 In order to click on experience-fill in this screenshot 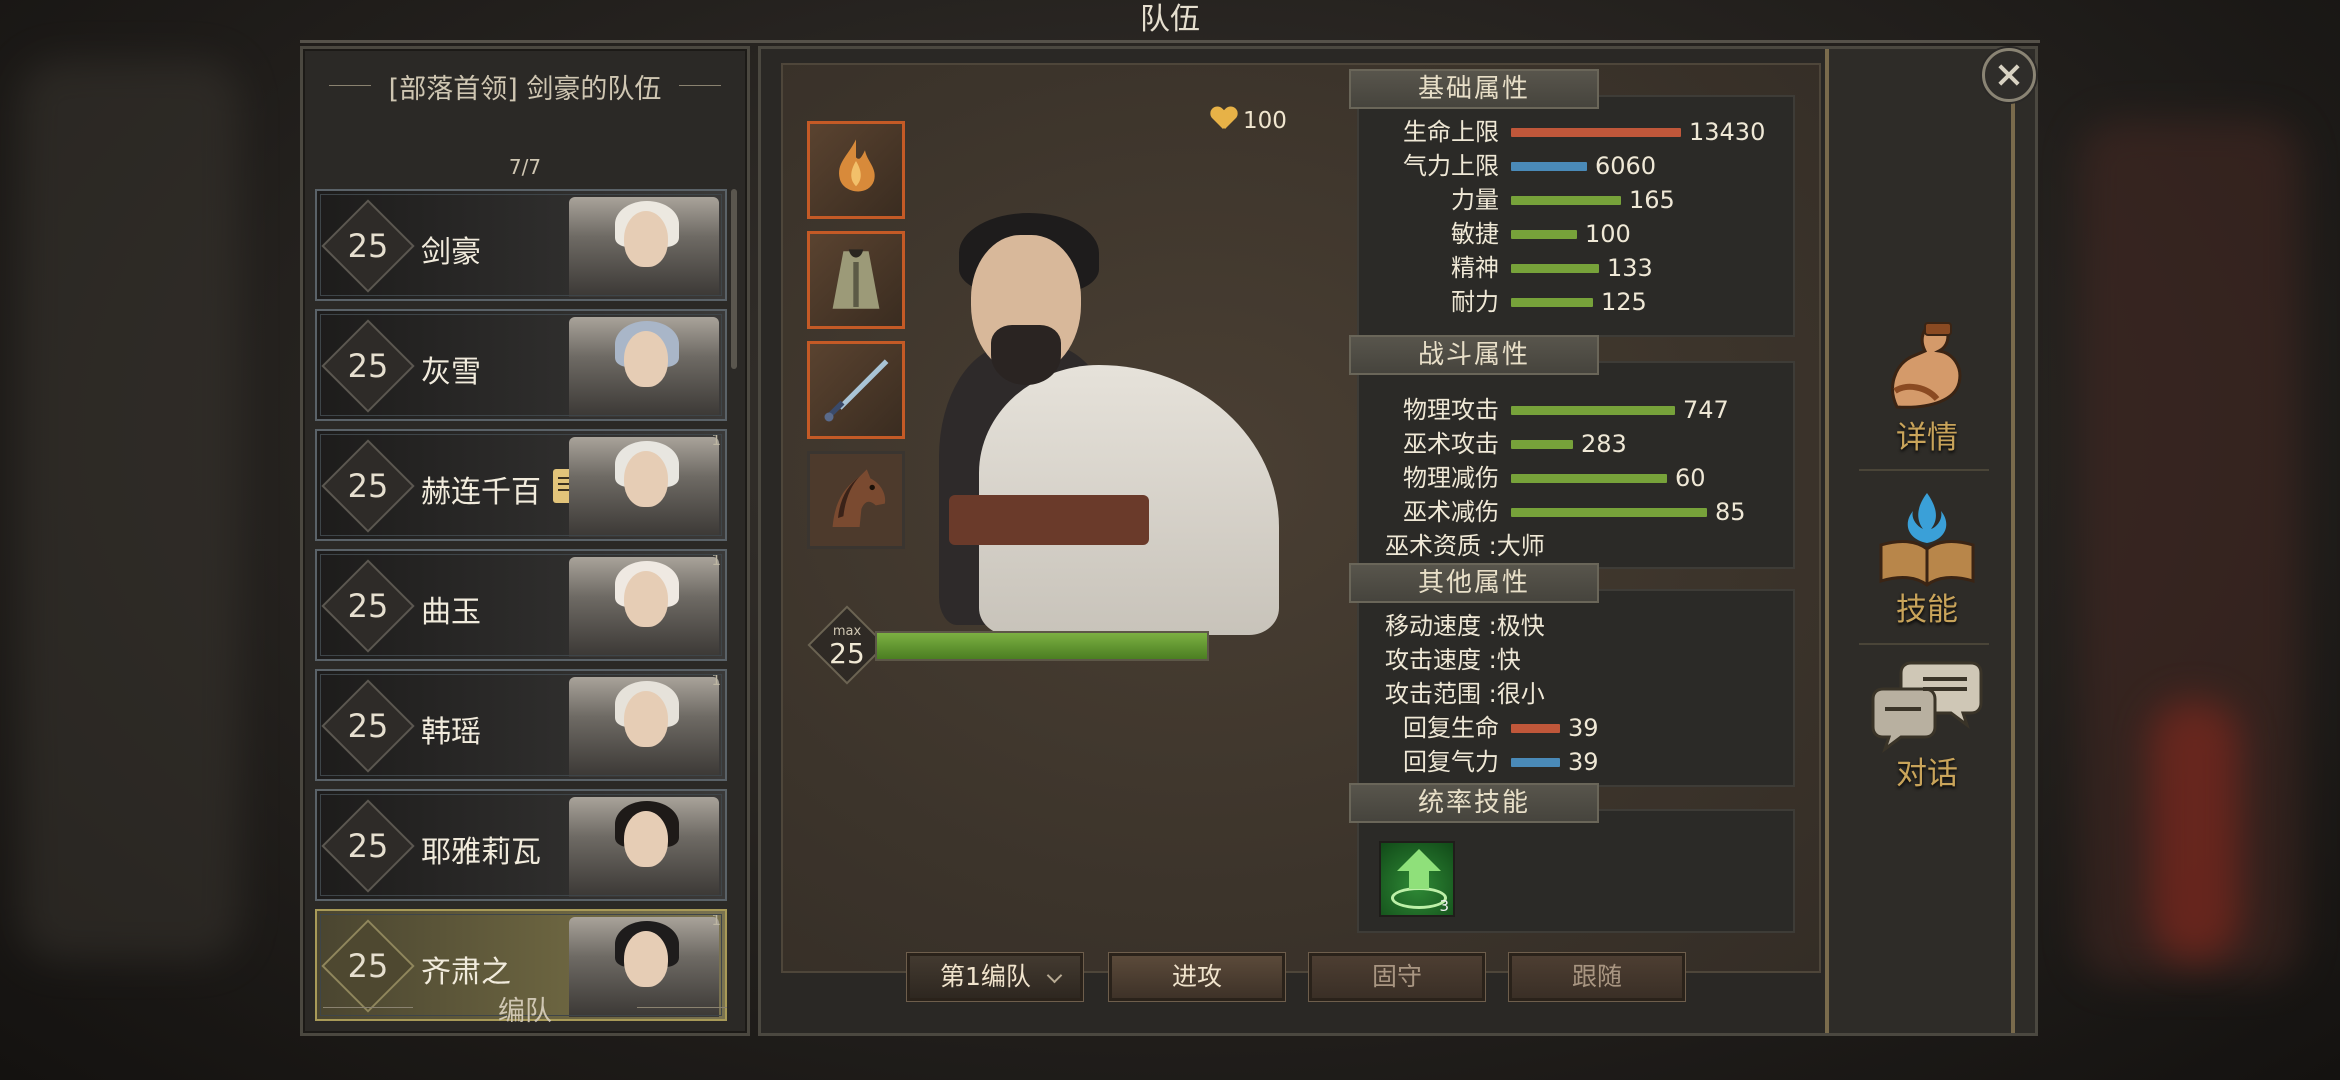, I will do `click(1042, 646)`.